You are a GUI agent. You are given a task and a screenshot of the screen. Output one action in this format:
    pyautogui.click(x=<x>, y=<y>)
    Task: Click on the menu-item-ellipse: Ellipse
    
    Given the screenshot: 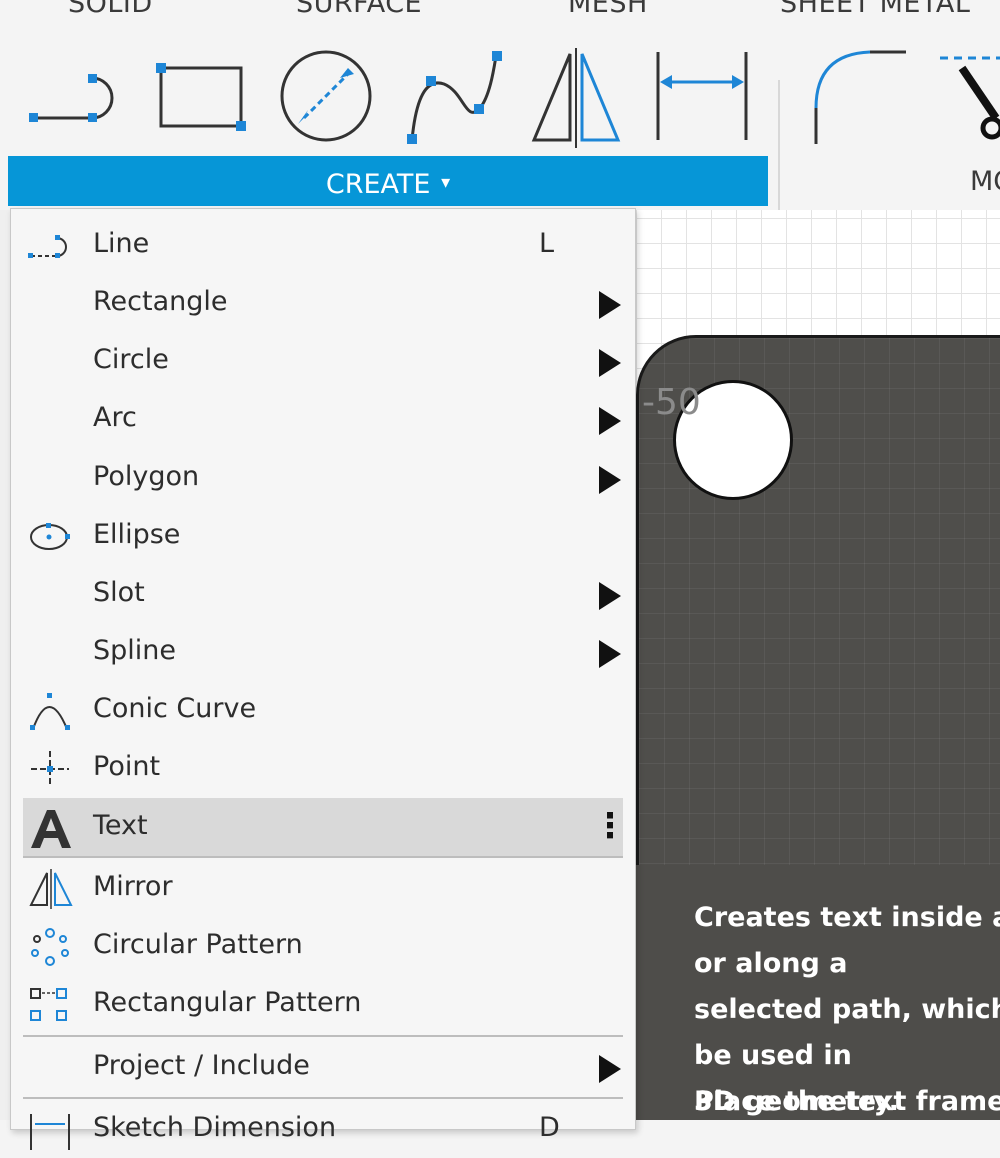 What is the action you would take?
    pyautogui.click(x=323, y=536)
    